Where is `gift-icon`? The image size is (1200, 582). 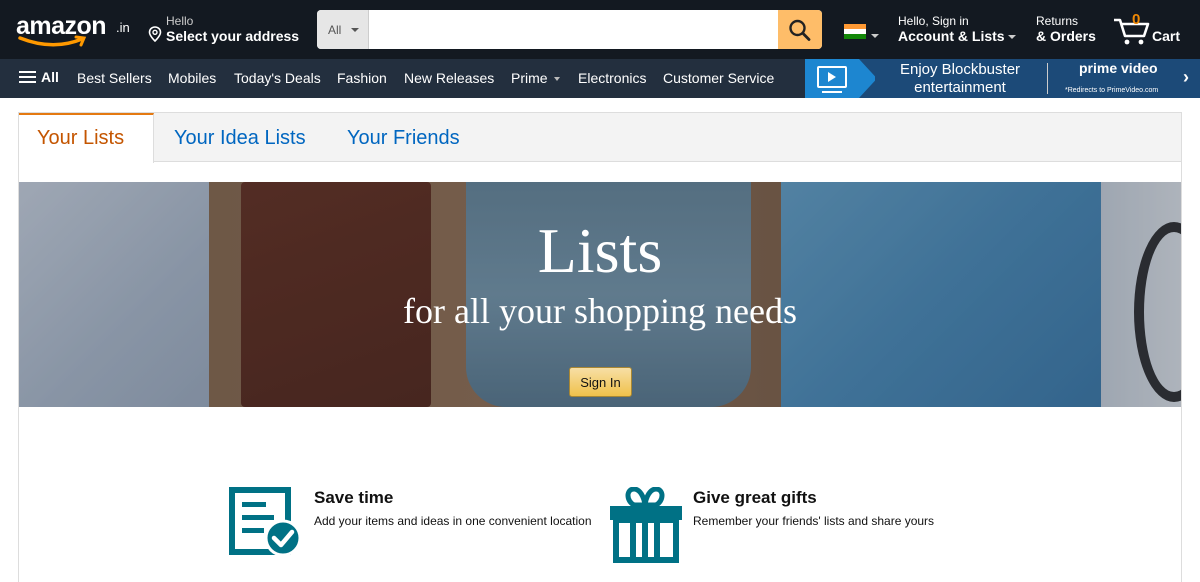 gift-icon is located at coordinates (646, 525).